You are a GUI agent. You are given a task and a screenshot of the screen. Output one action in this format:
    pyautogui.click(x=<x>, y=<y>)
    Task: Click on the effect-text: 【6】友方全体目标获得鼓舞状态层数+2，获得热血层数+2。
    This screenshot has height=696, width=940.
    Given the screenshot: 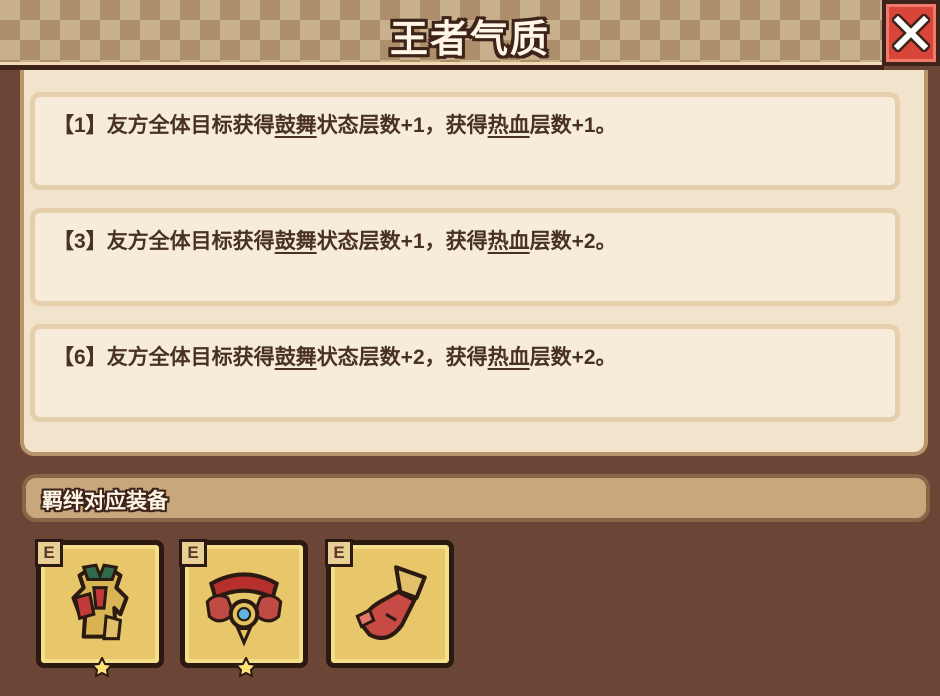 What is the action you would take?
    pyautogui.click(x=335, y=357)
    